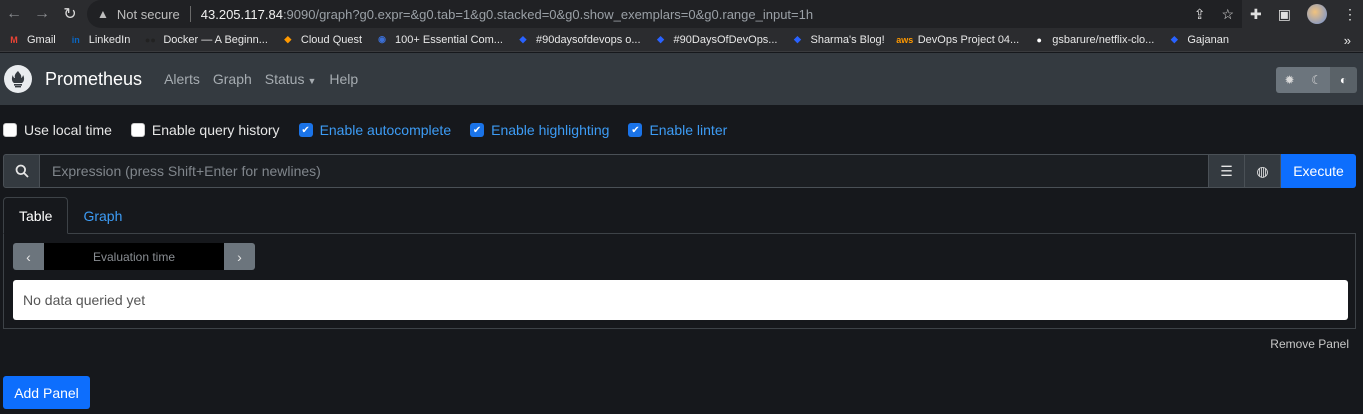 Image resolution: width=1363 pixels, height=414 pixels. What do you see at coordinates (624, 171) in the screenshot?
I see `expression-input` at bounding box center [624, 171].